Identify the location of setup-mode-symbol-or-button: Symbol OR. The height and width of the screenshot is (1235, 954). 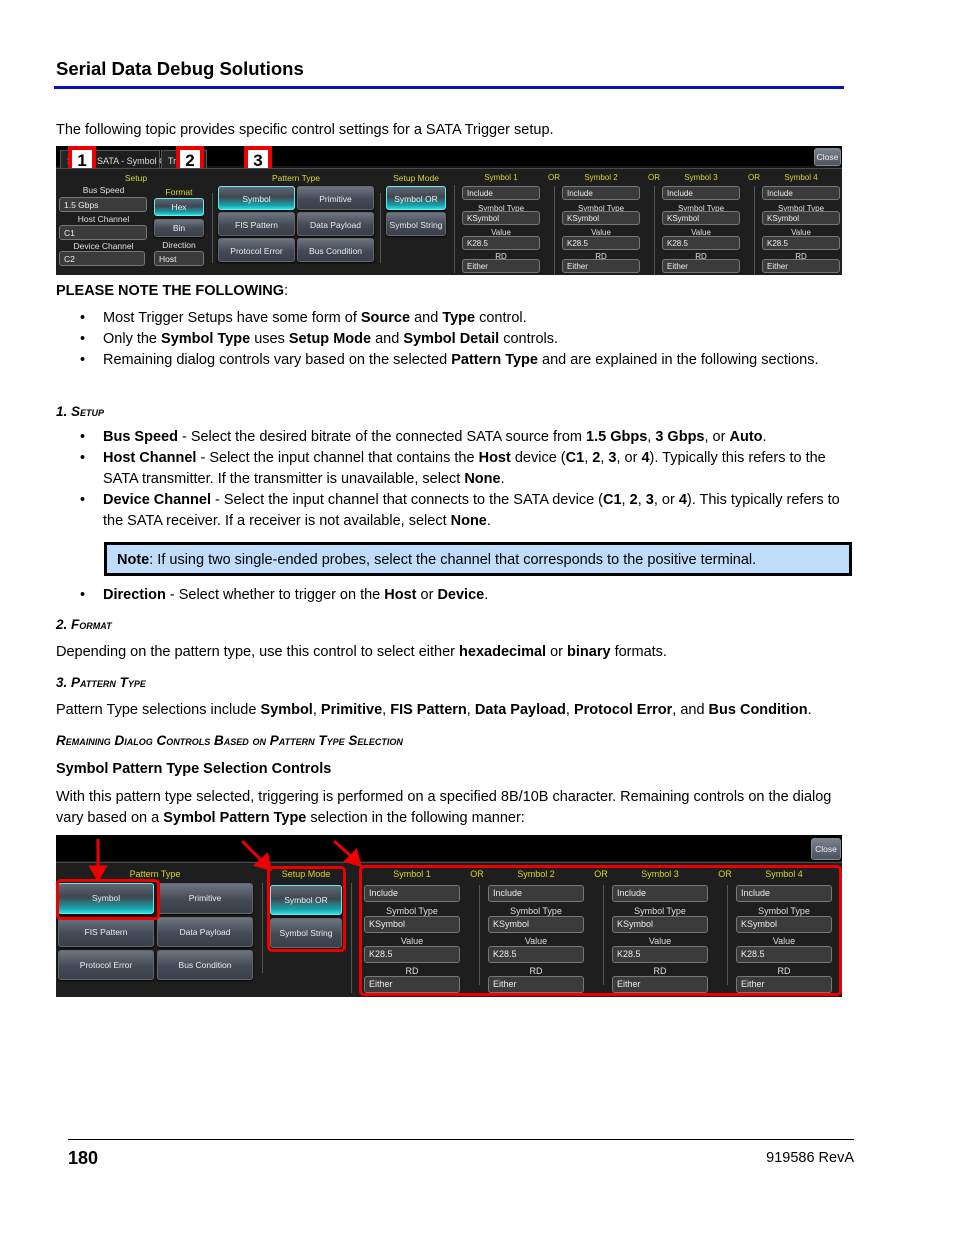
(416, 198).